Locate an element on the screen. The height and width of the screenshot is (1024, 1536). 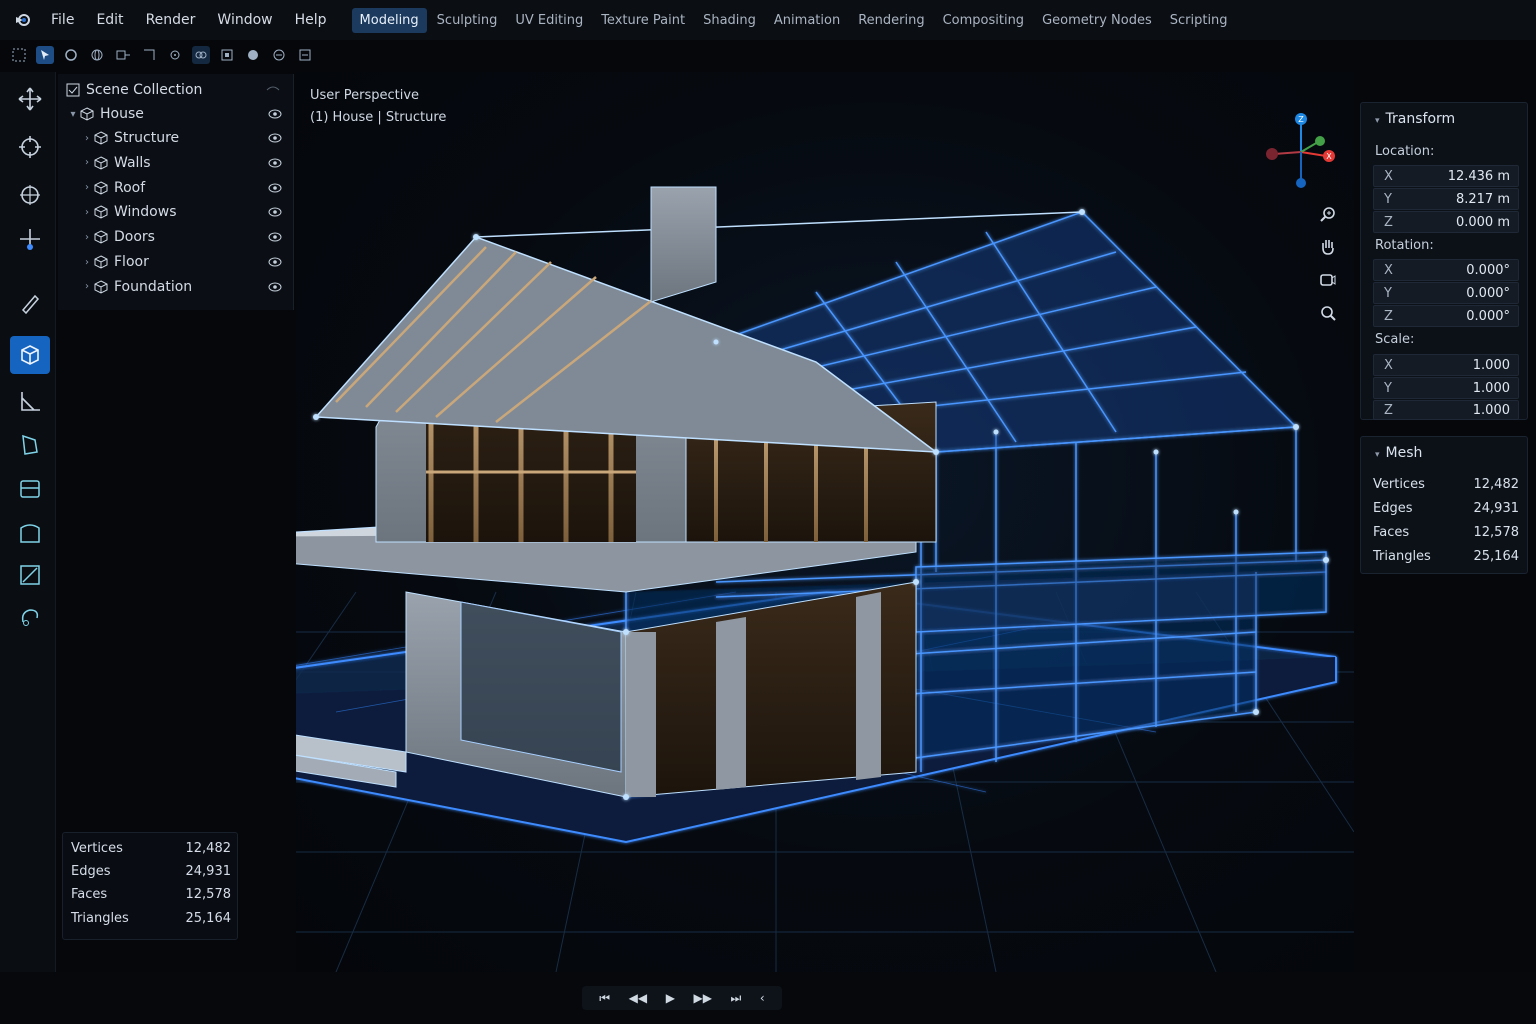
xray-icon is located at coordinates (227, 55).